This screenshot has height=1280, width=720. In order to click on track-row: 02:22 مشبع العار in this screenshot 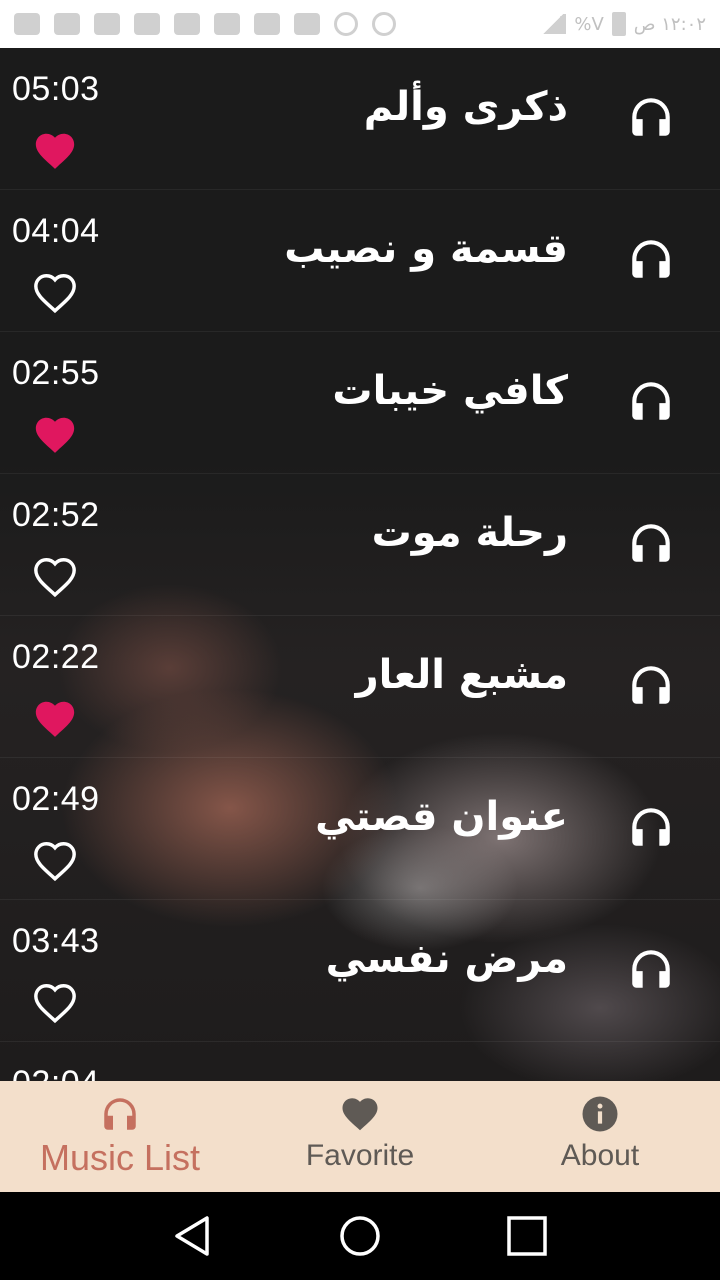, I will do `click(360, 687)`.